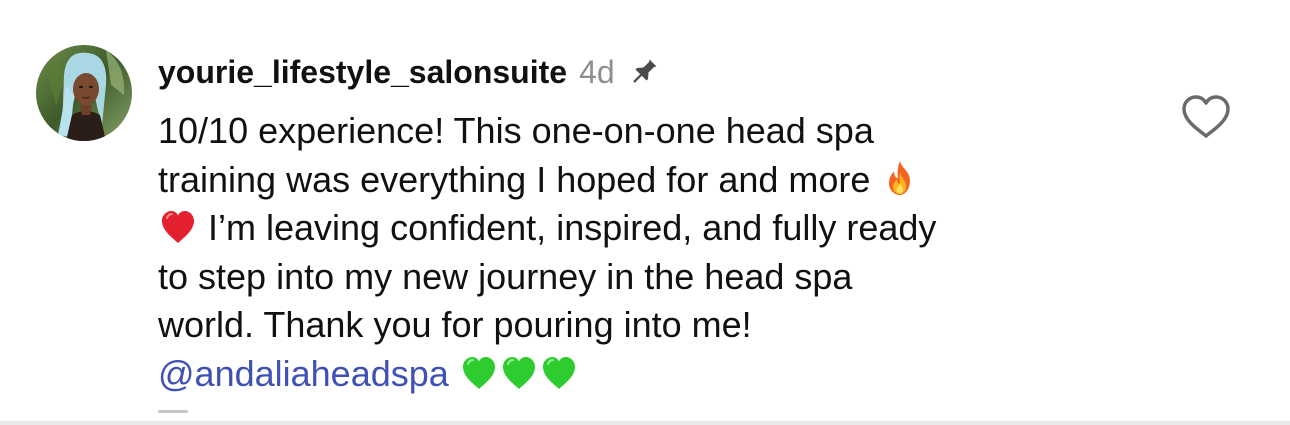 This screenshot has height=425, width=1290. I want to click on comment-line-5: world. Thank you for pouring into me!, so click(653, 325).